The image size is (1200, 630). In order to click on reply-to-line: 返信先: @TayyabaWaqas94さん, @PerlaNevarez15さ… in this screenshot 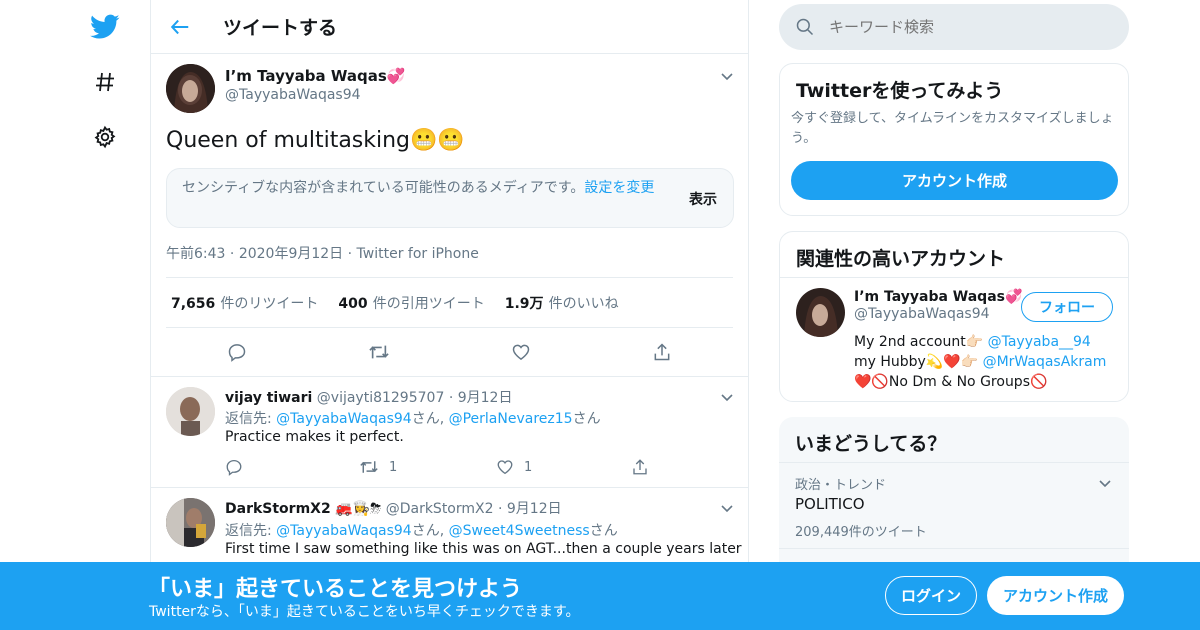, I will do `click(413, 418)`.